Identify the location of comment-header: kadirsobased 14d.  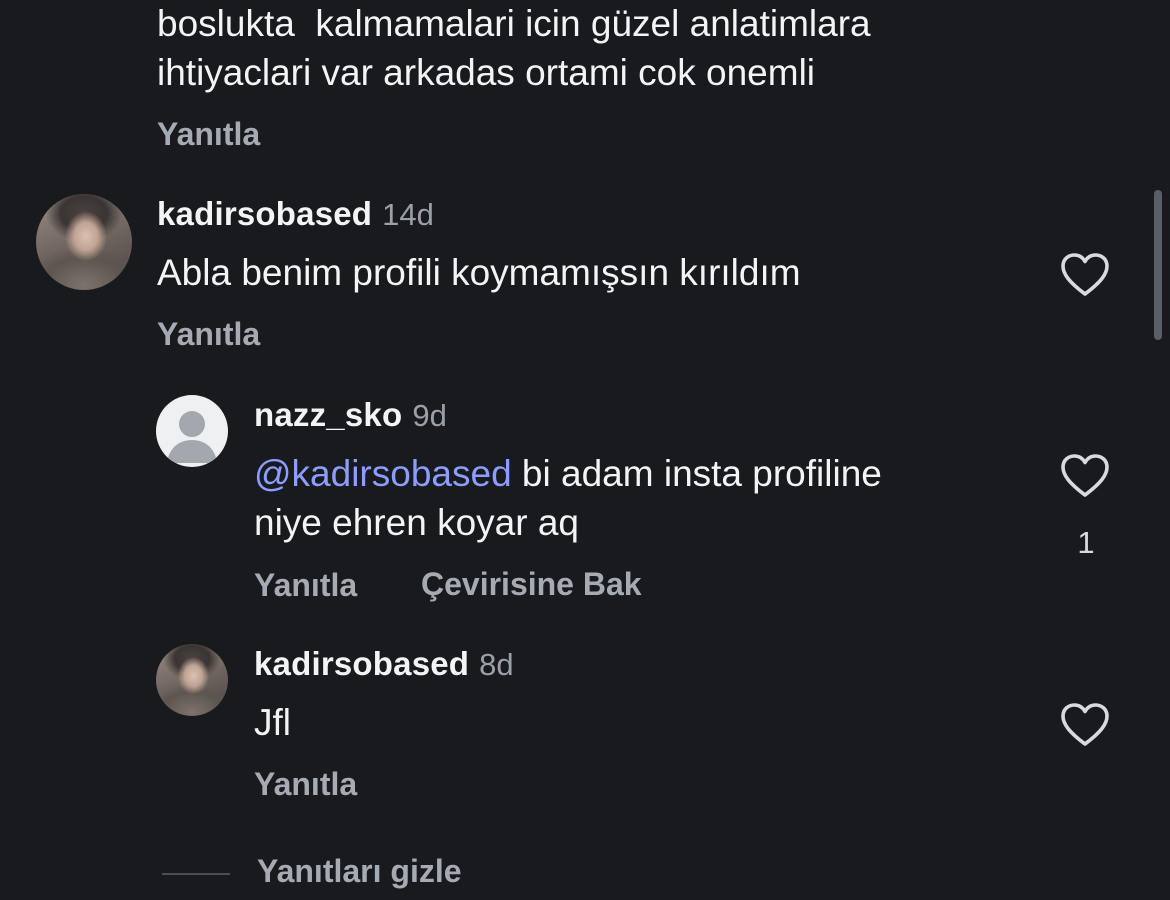
(295, 214).